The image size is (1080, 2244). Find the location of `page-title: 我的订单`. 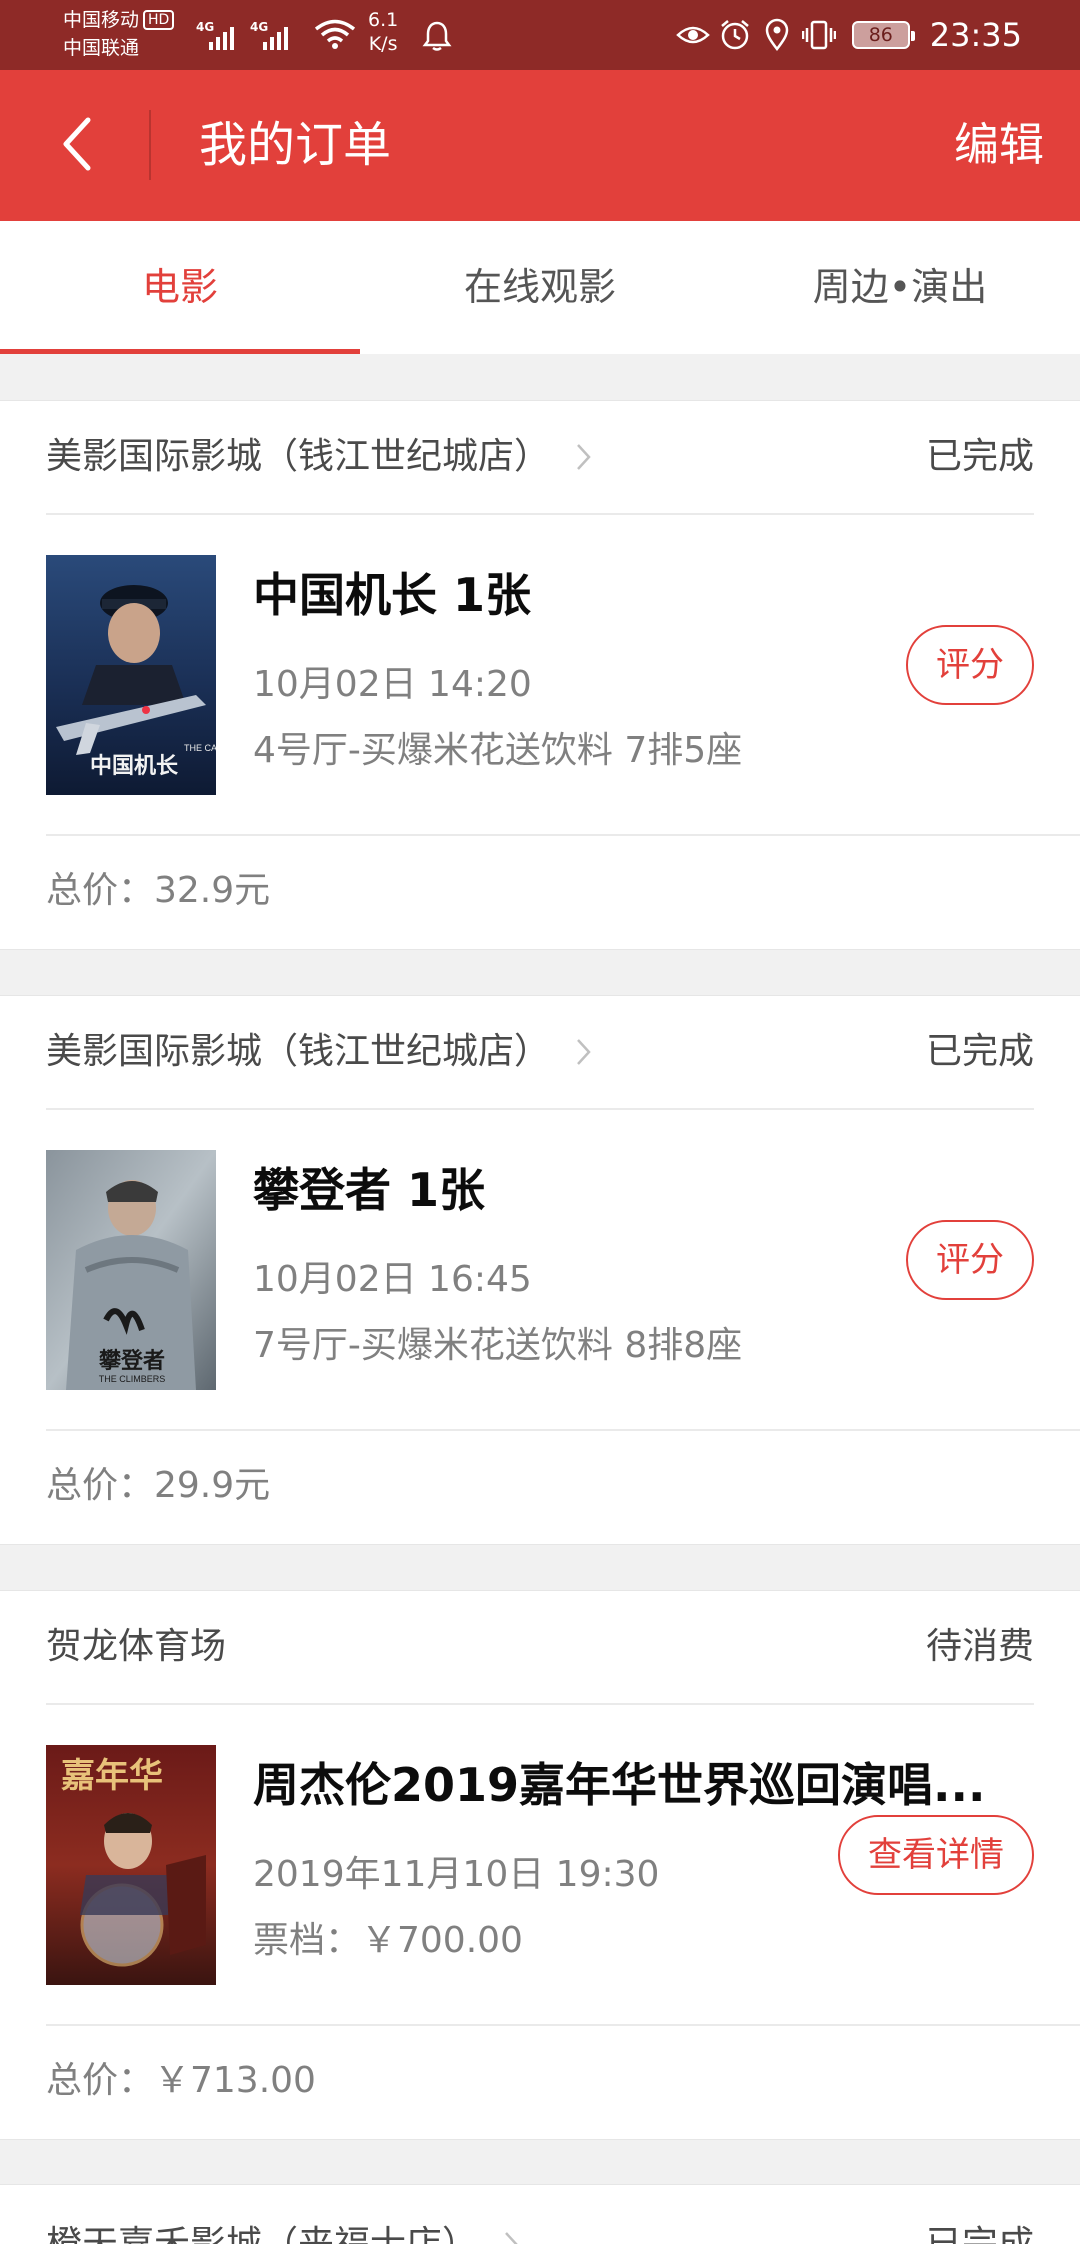

page-title: 我的订单 is located at coordinates (295, 145).